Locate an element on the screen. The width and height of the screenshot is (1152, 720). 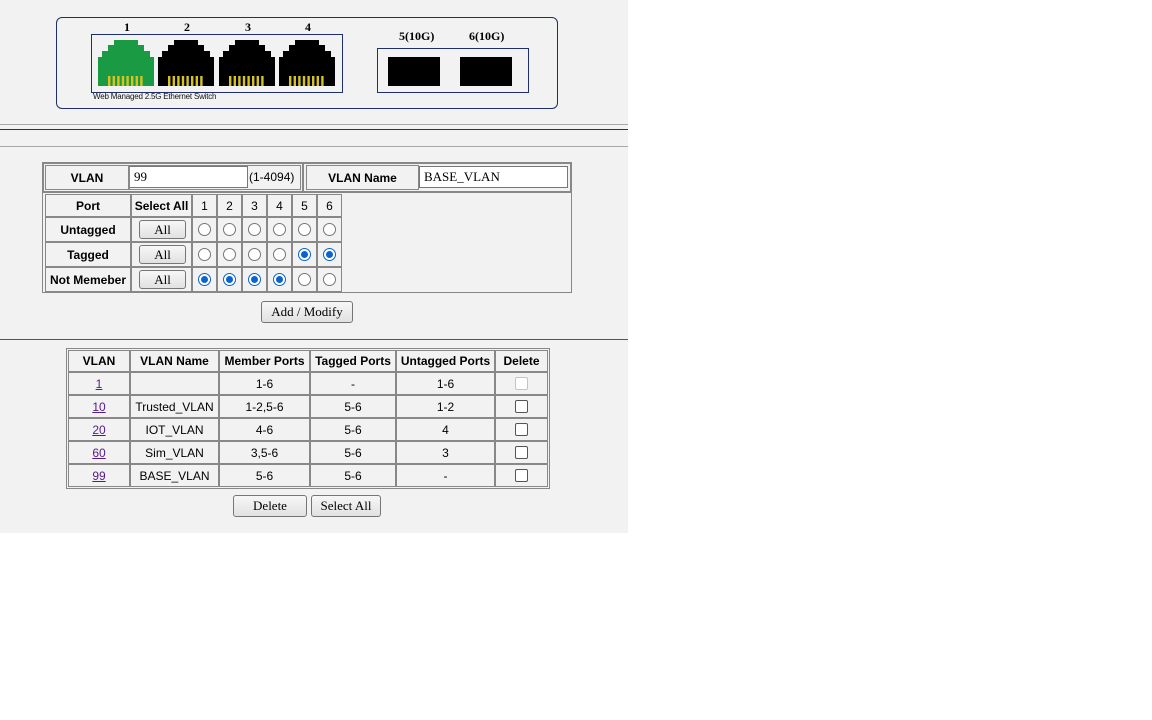
port-header-label: Port is located at coordinates (88, 205).